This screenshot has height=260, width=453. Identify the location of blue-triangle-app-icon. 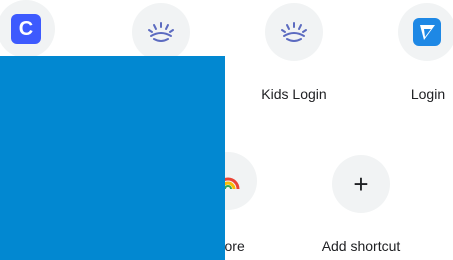
(427, 32).